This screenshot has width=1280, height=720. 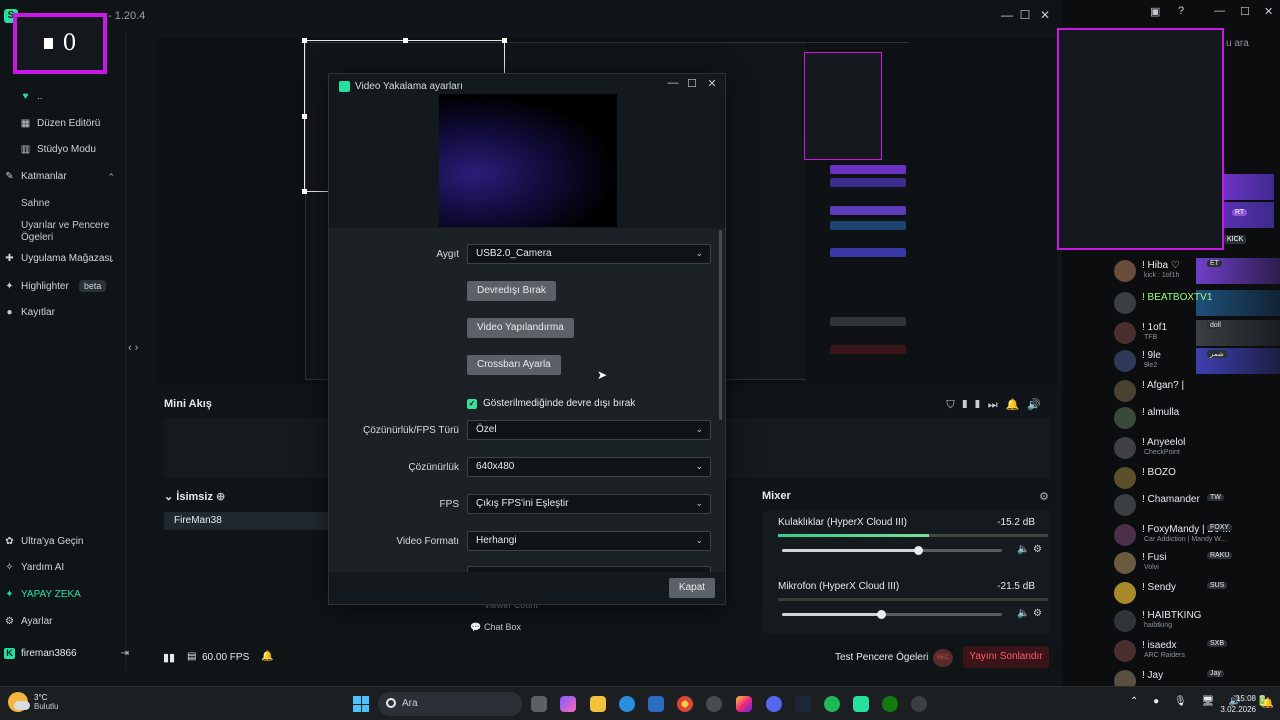 I want to click on video-configure-button: Video Yapılandırma, so click(x=520, y=328).